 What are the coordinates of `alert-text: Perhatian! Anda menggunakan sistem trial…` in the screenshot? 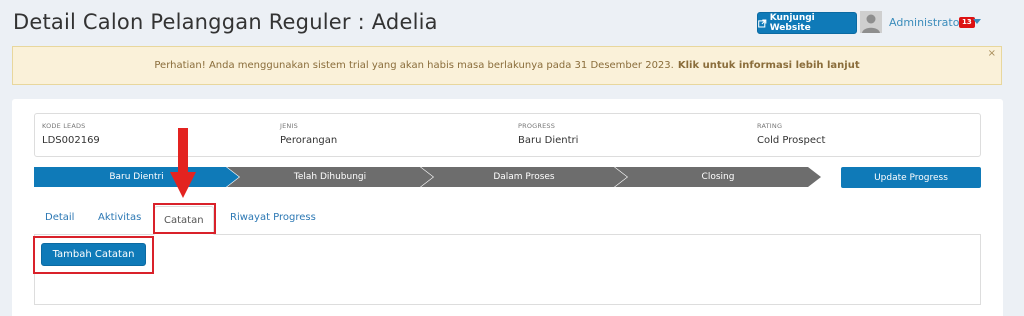 It's located at (414, 65).